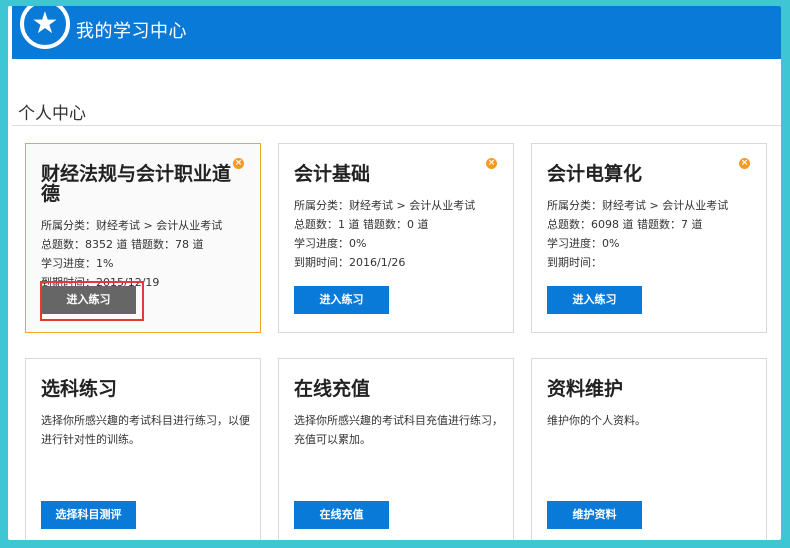 The height and width of the screenshot is (548, 790). Describe the element at coordinates (574, 262) in the screenshot. I see `course-expire: 到期时间：` at that location.